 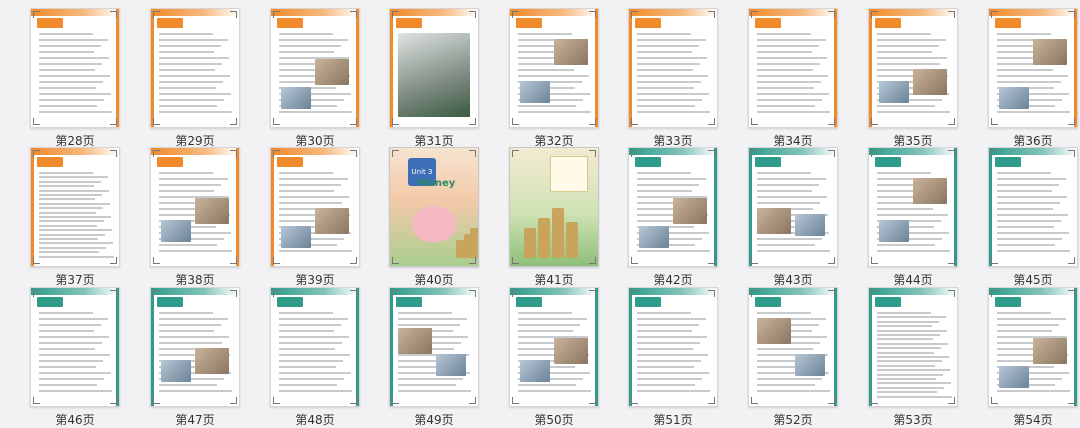 What do you see at coordinates (913, 279) in the screenshot?
I see `page-label: 第44页` at bounding box center [913, 279].